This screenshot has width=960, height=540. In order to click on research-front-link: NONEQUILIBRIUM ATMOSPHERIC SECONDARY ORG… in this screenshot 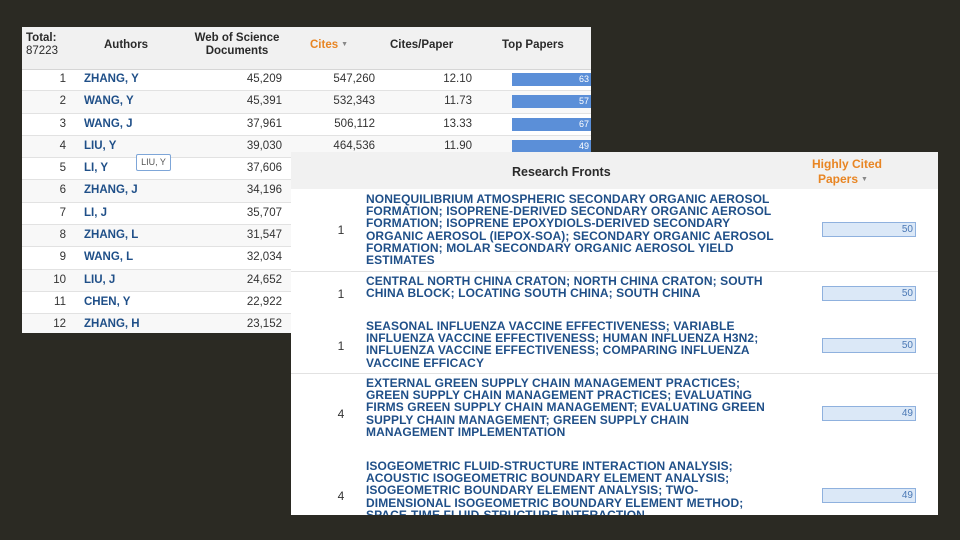, I will do `click(572, 229)`.